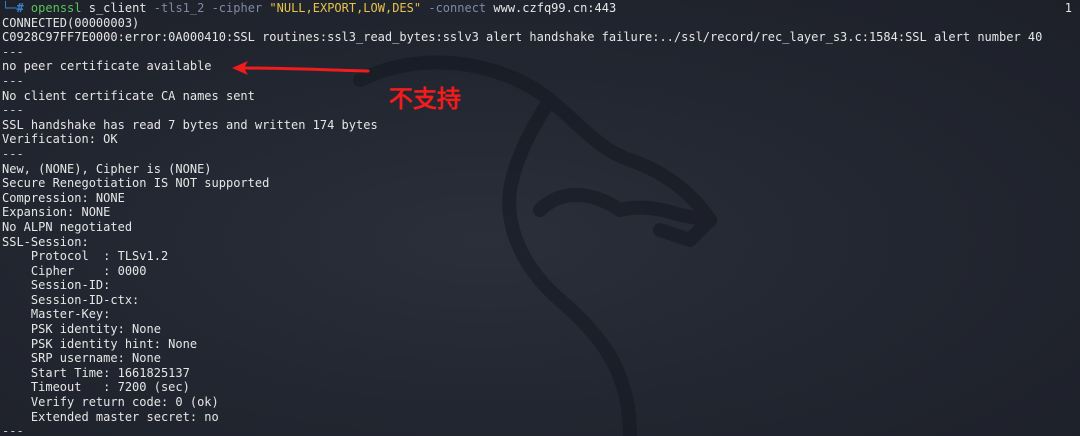 The width and height of the screenshot is (1080, 436). I want to click on output-protocol: Protocol : TLSv1.2, so click(85, 256).